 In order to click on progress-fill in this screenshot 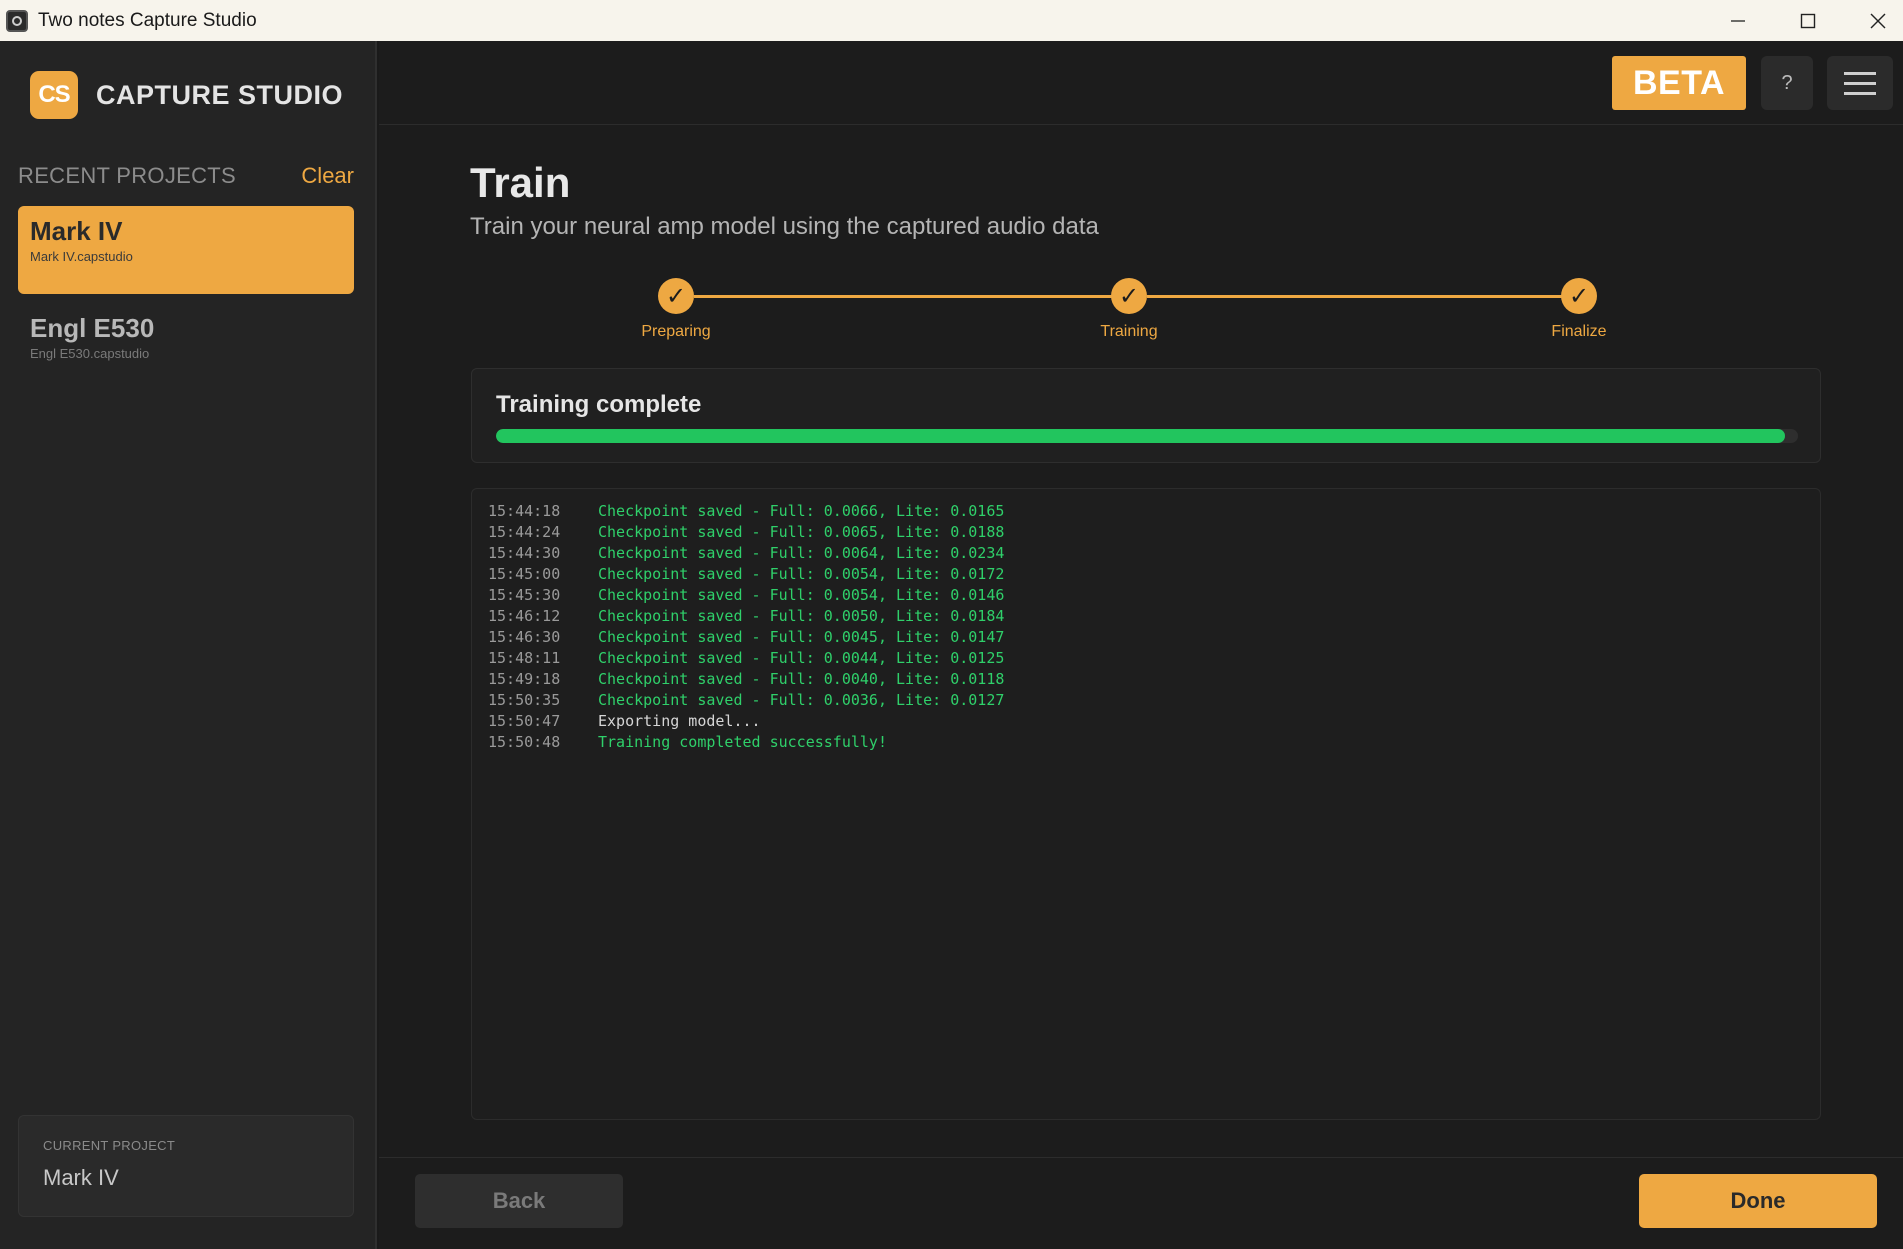, I will do `click(1140, 436)`.